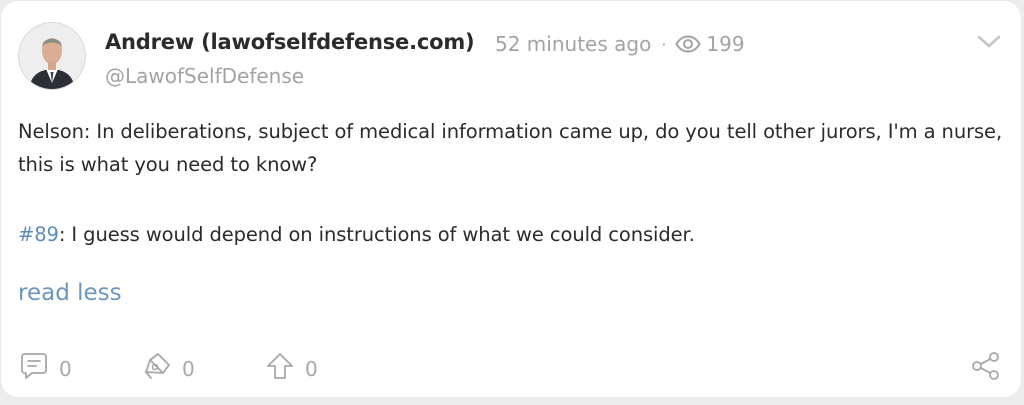  Describe the element at coordinates (280, 368) in the screenshot. I see `upvote-arrow-icon` at that location.